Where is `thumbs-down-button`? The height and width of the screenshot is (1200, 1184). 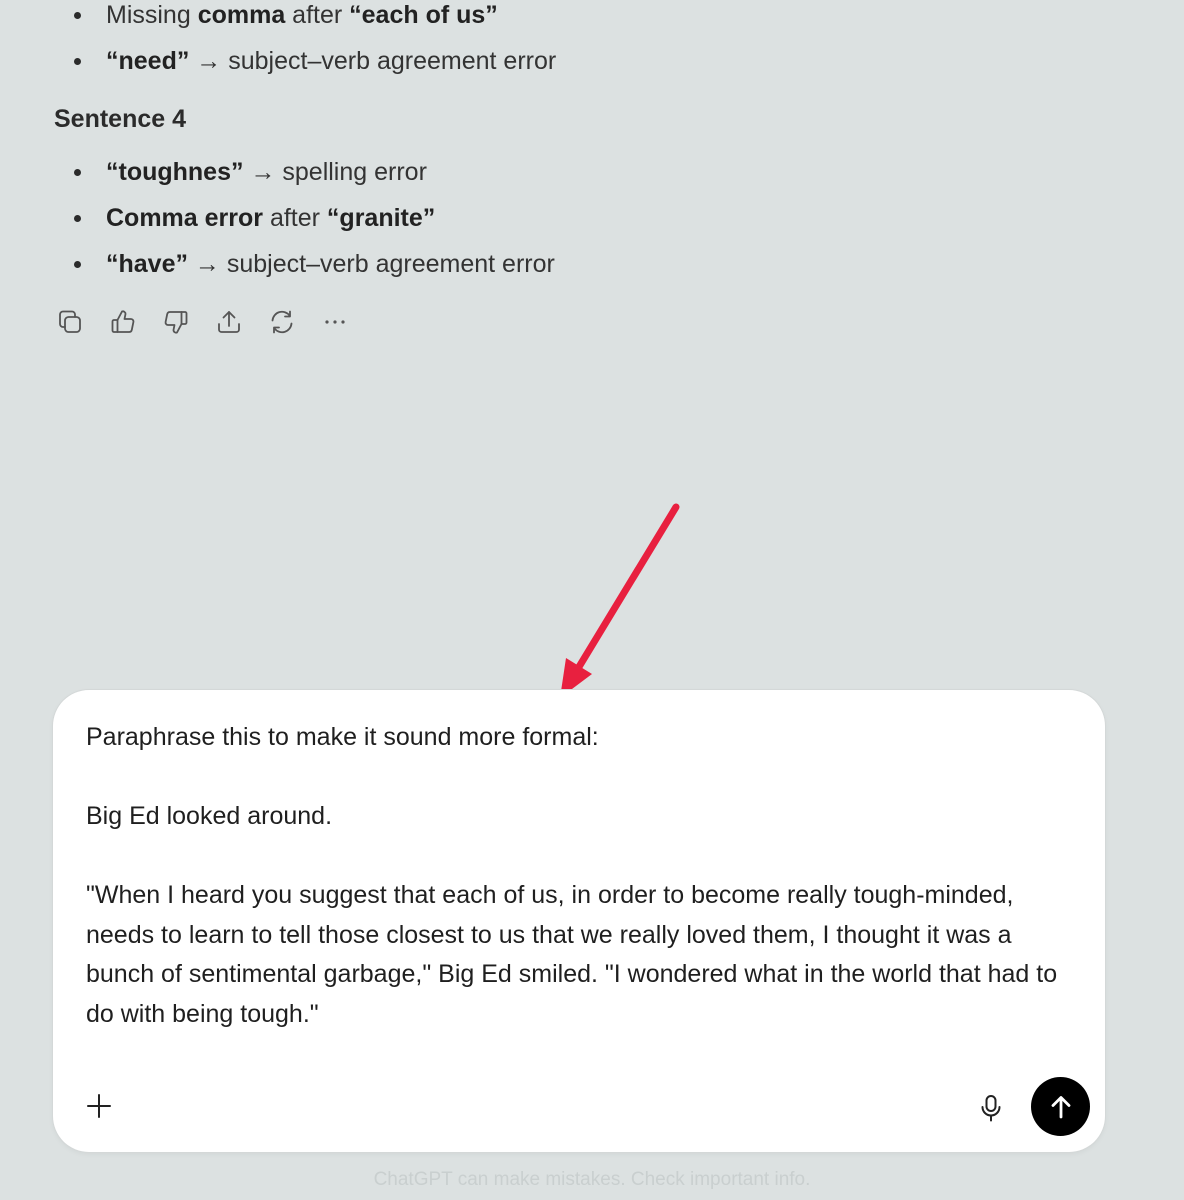
thumbs-down-button is located at coordinates (175, 321).